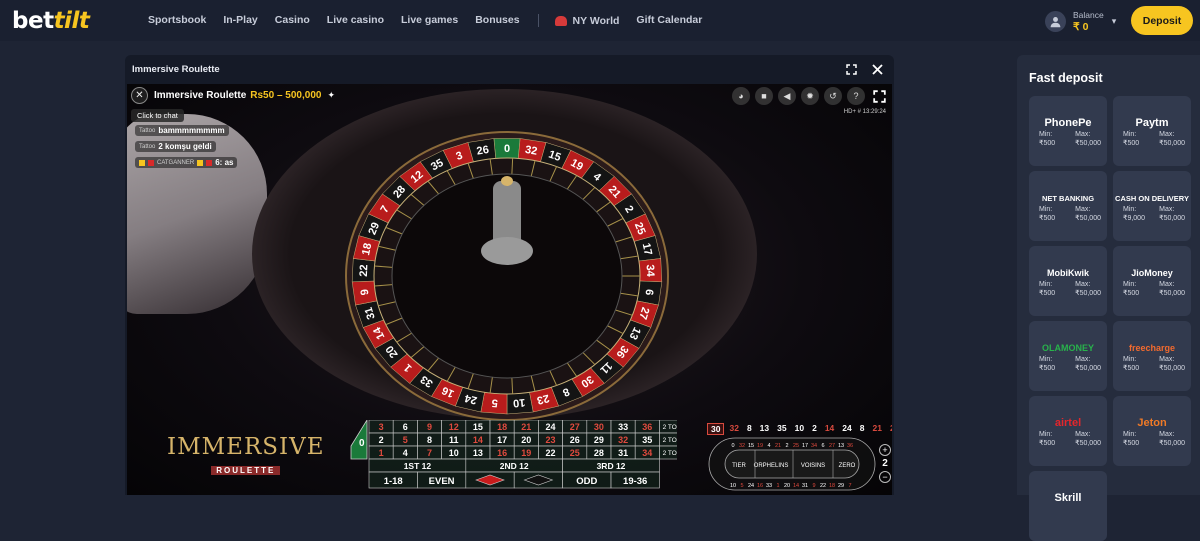 The height and width of the screenshot is (541, 1200). I want to click on bet-number: 8, so click(429, 440).